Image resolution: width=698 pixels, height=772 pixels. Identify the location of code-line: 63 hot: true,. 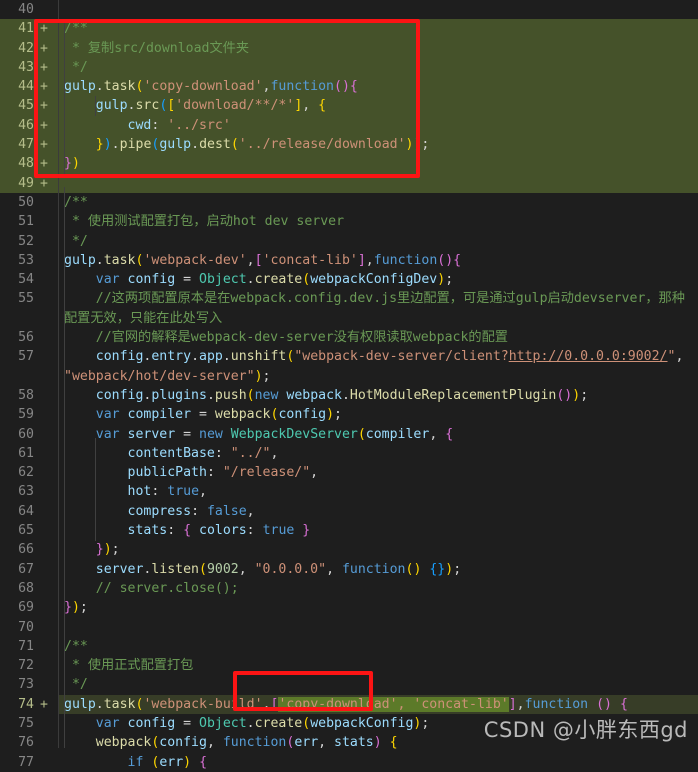
(349, 492).